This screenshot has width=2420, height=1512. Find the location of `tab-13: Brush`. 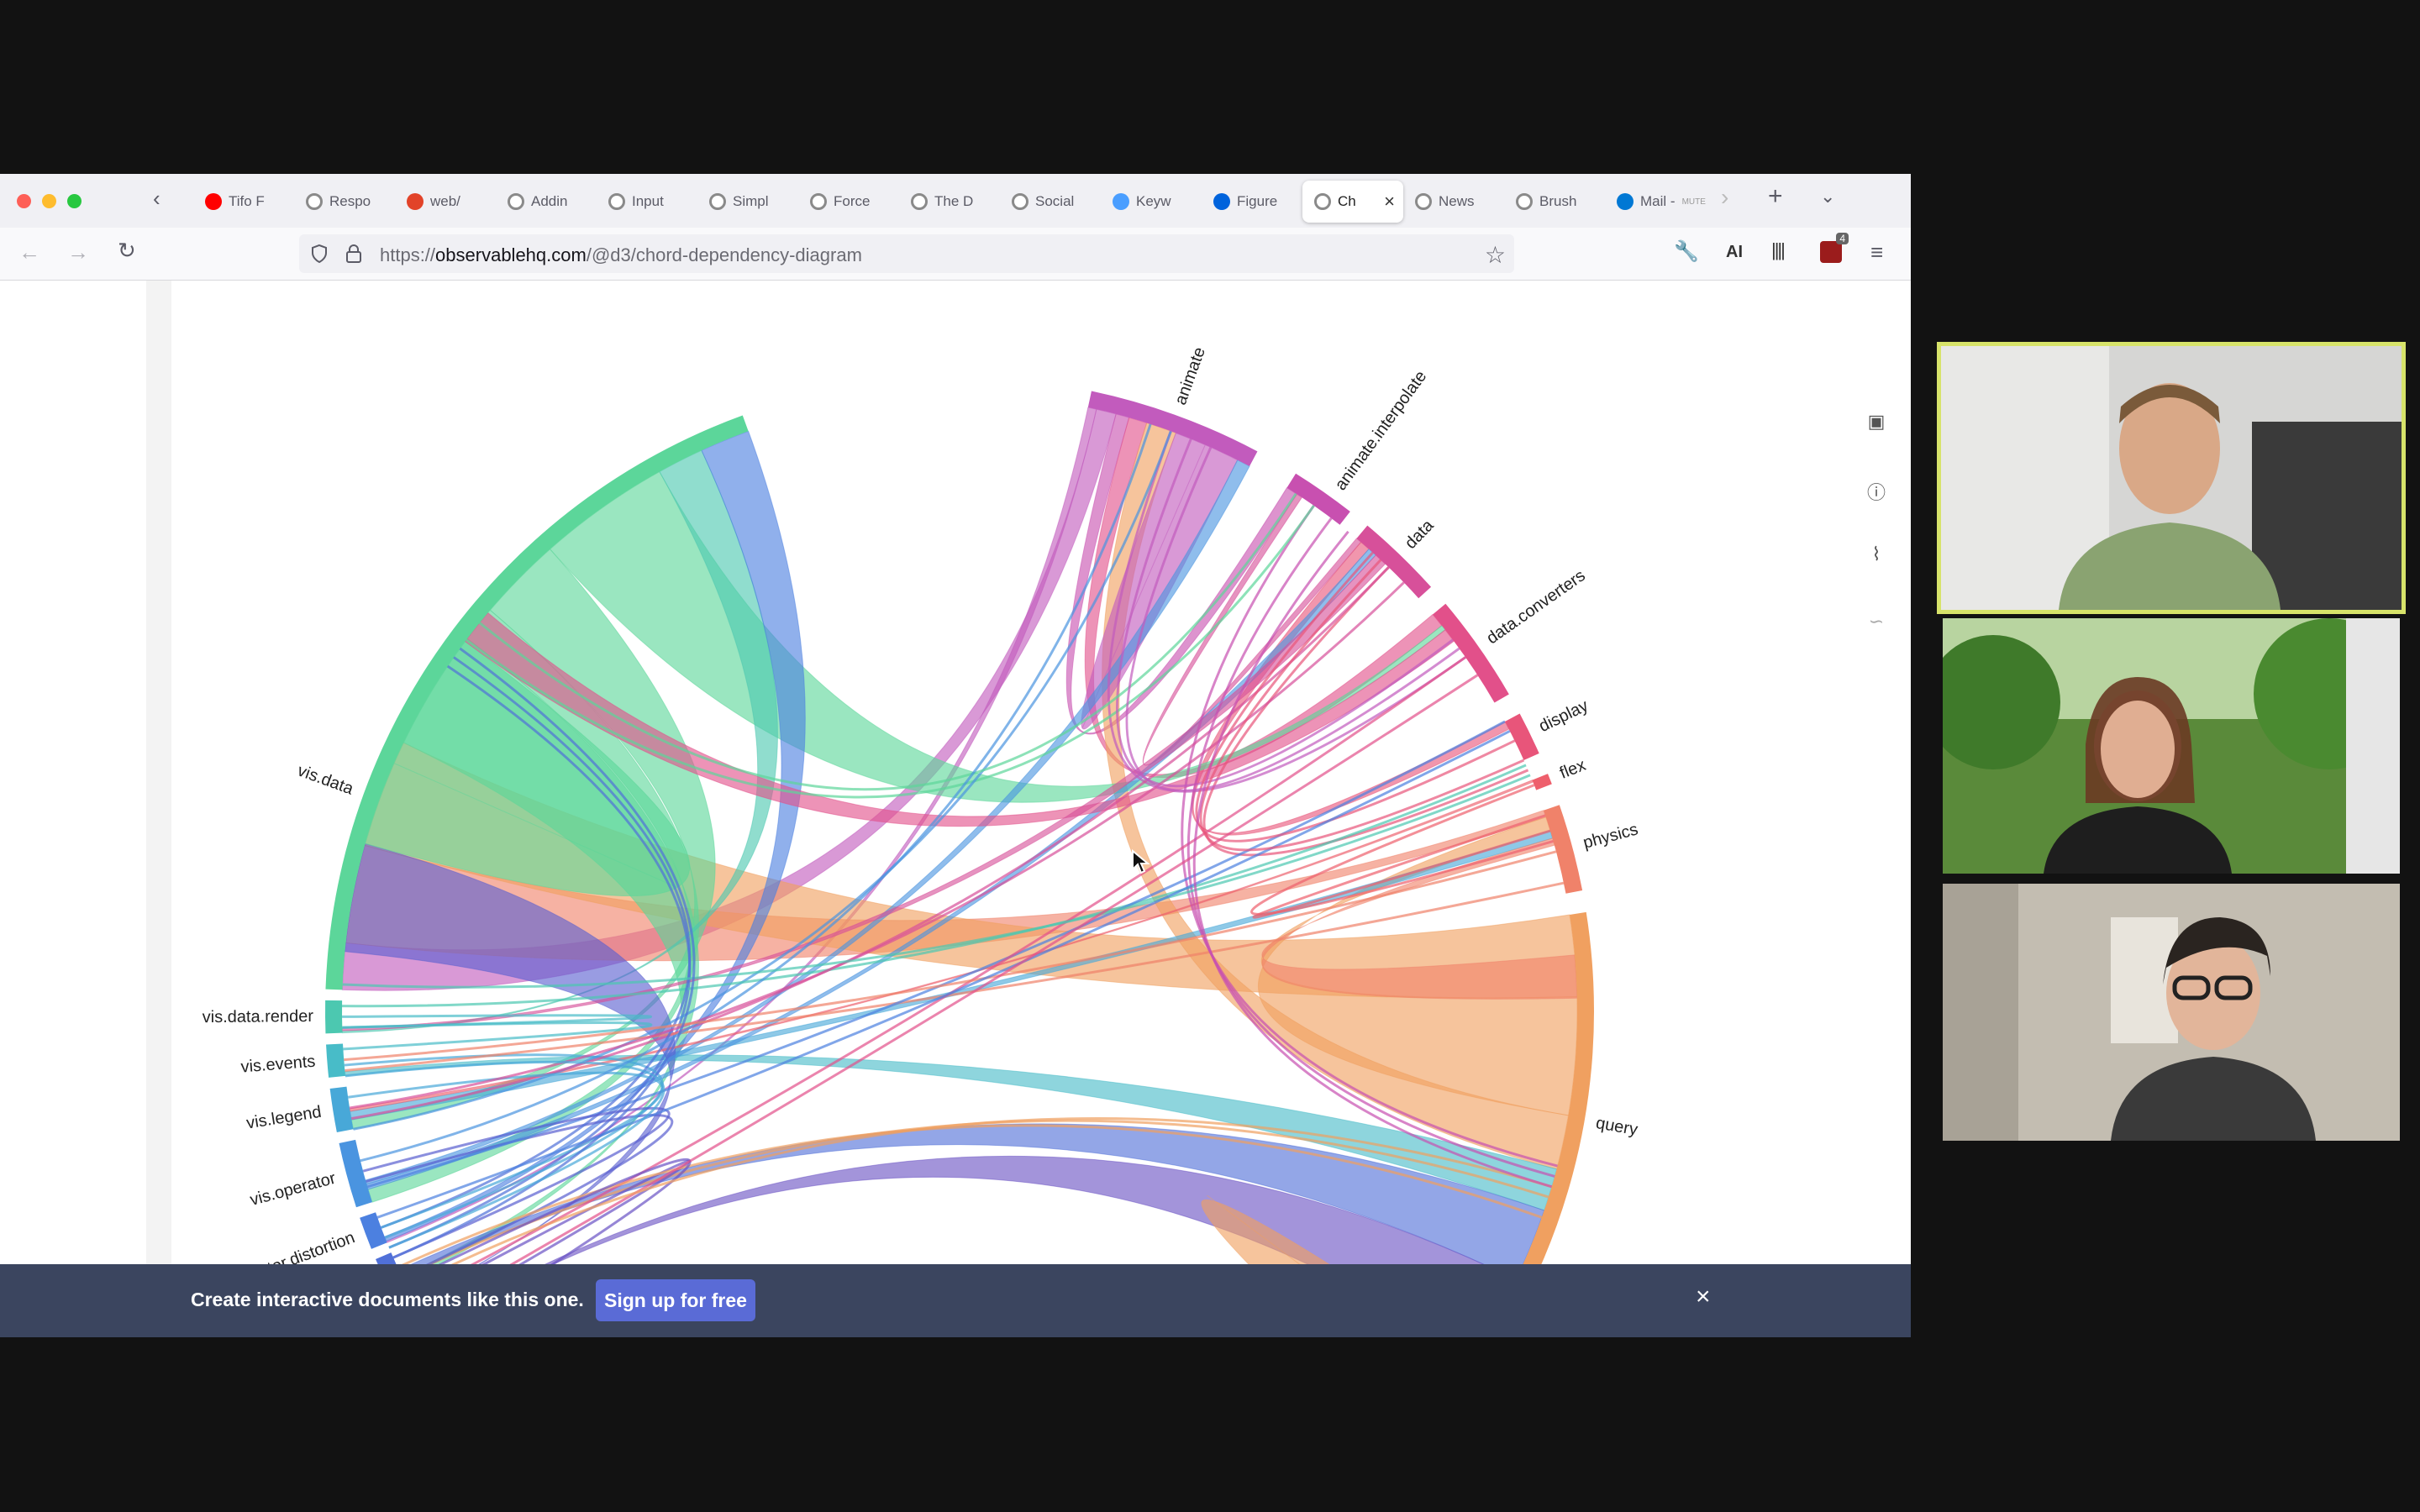

tab-13: Brush is located at coordinates (1555, 202).